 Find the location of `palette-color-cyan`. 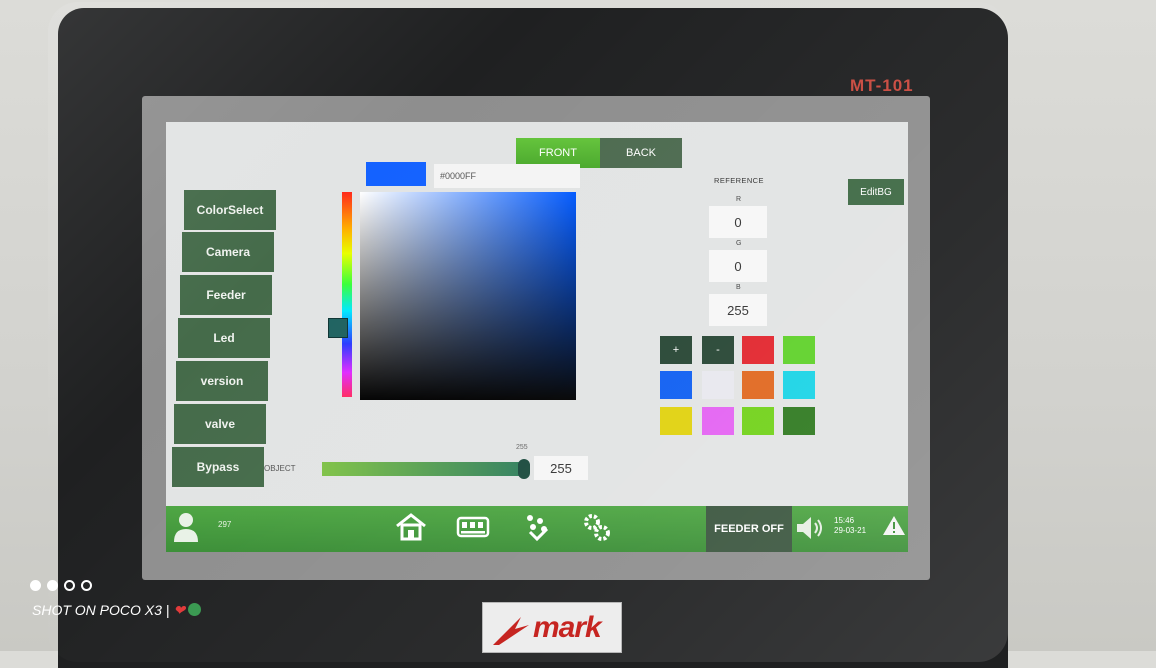

palette-color-cyan is located at coordinates (799, 385).